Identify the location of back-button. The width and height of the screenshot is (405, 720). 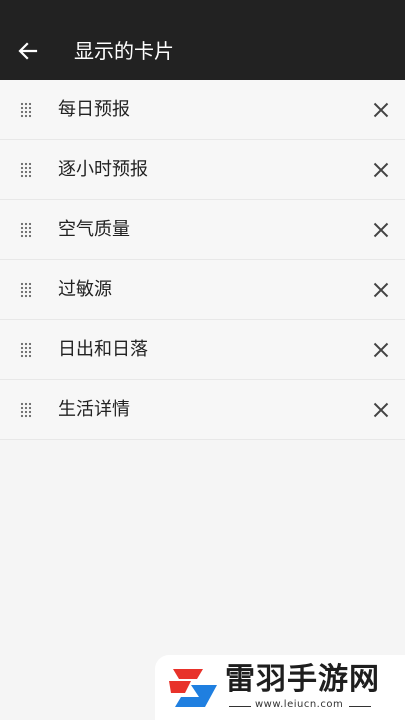
(28, 51).